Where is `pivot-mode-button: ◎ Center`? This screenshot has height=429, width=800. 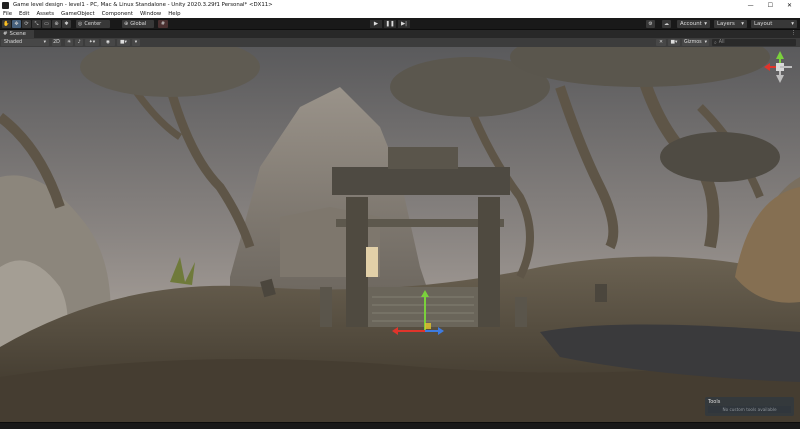
pivot-mode-button: ◎ Center is located at coordinates (93, 24).